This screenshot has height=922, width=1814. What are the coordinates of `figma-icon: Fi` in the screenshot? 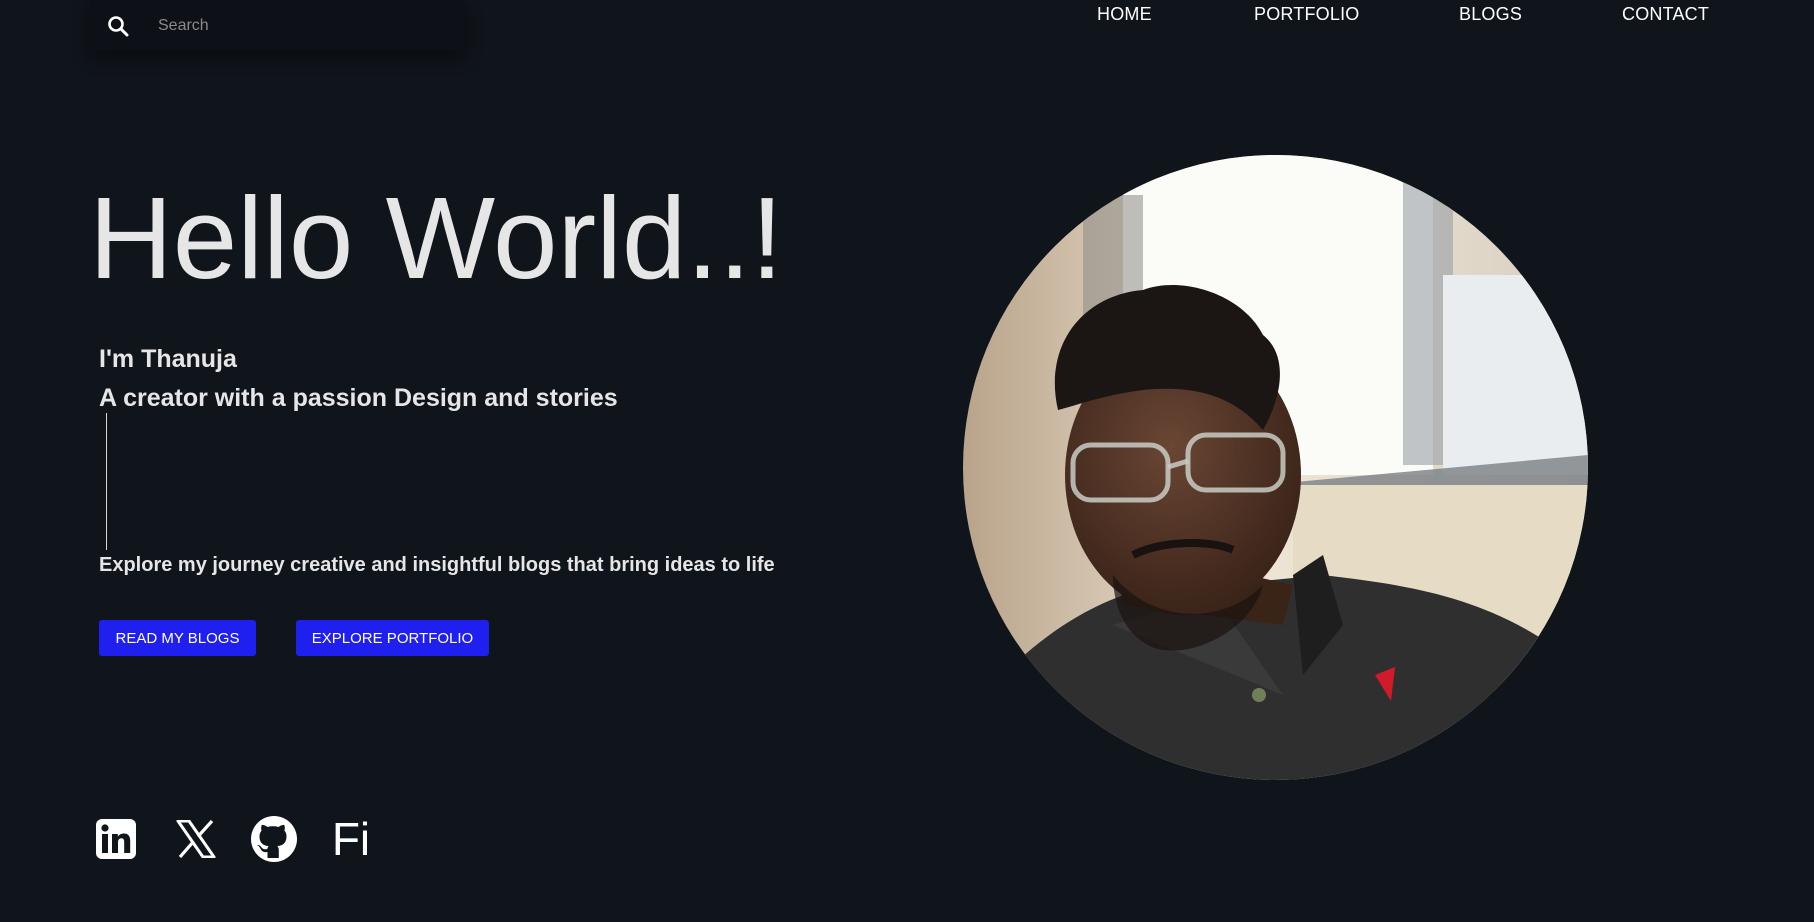 It's located at (351, 839).